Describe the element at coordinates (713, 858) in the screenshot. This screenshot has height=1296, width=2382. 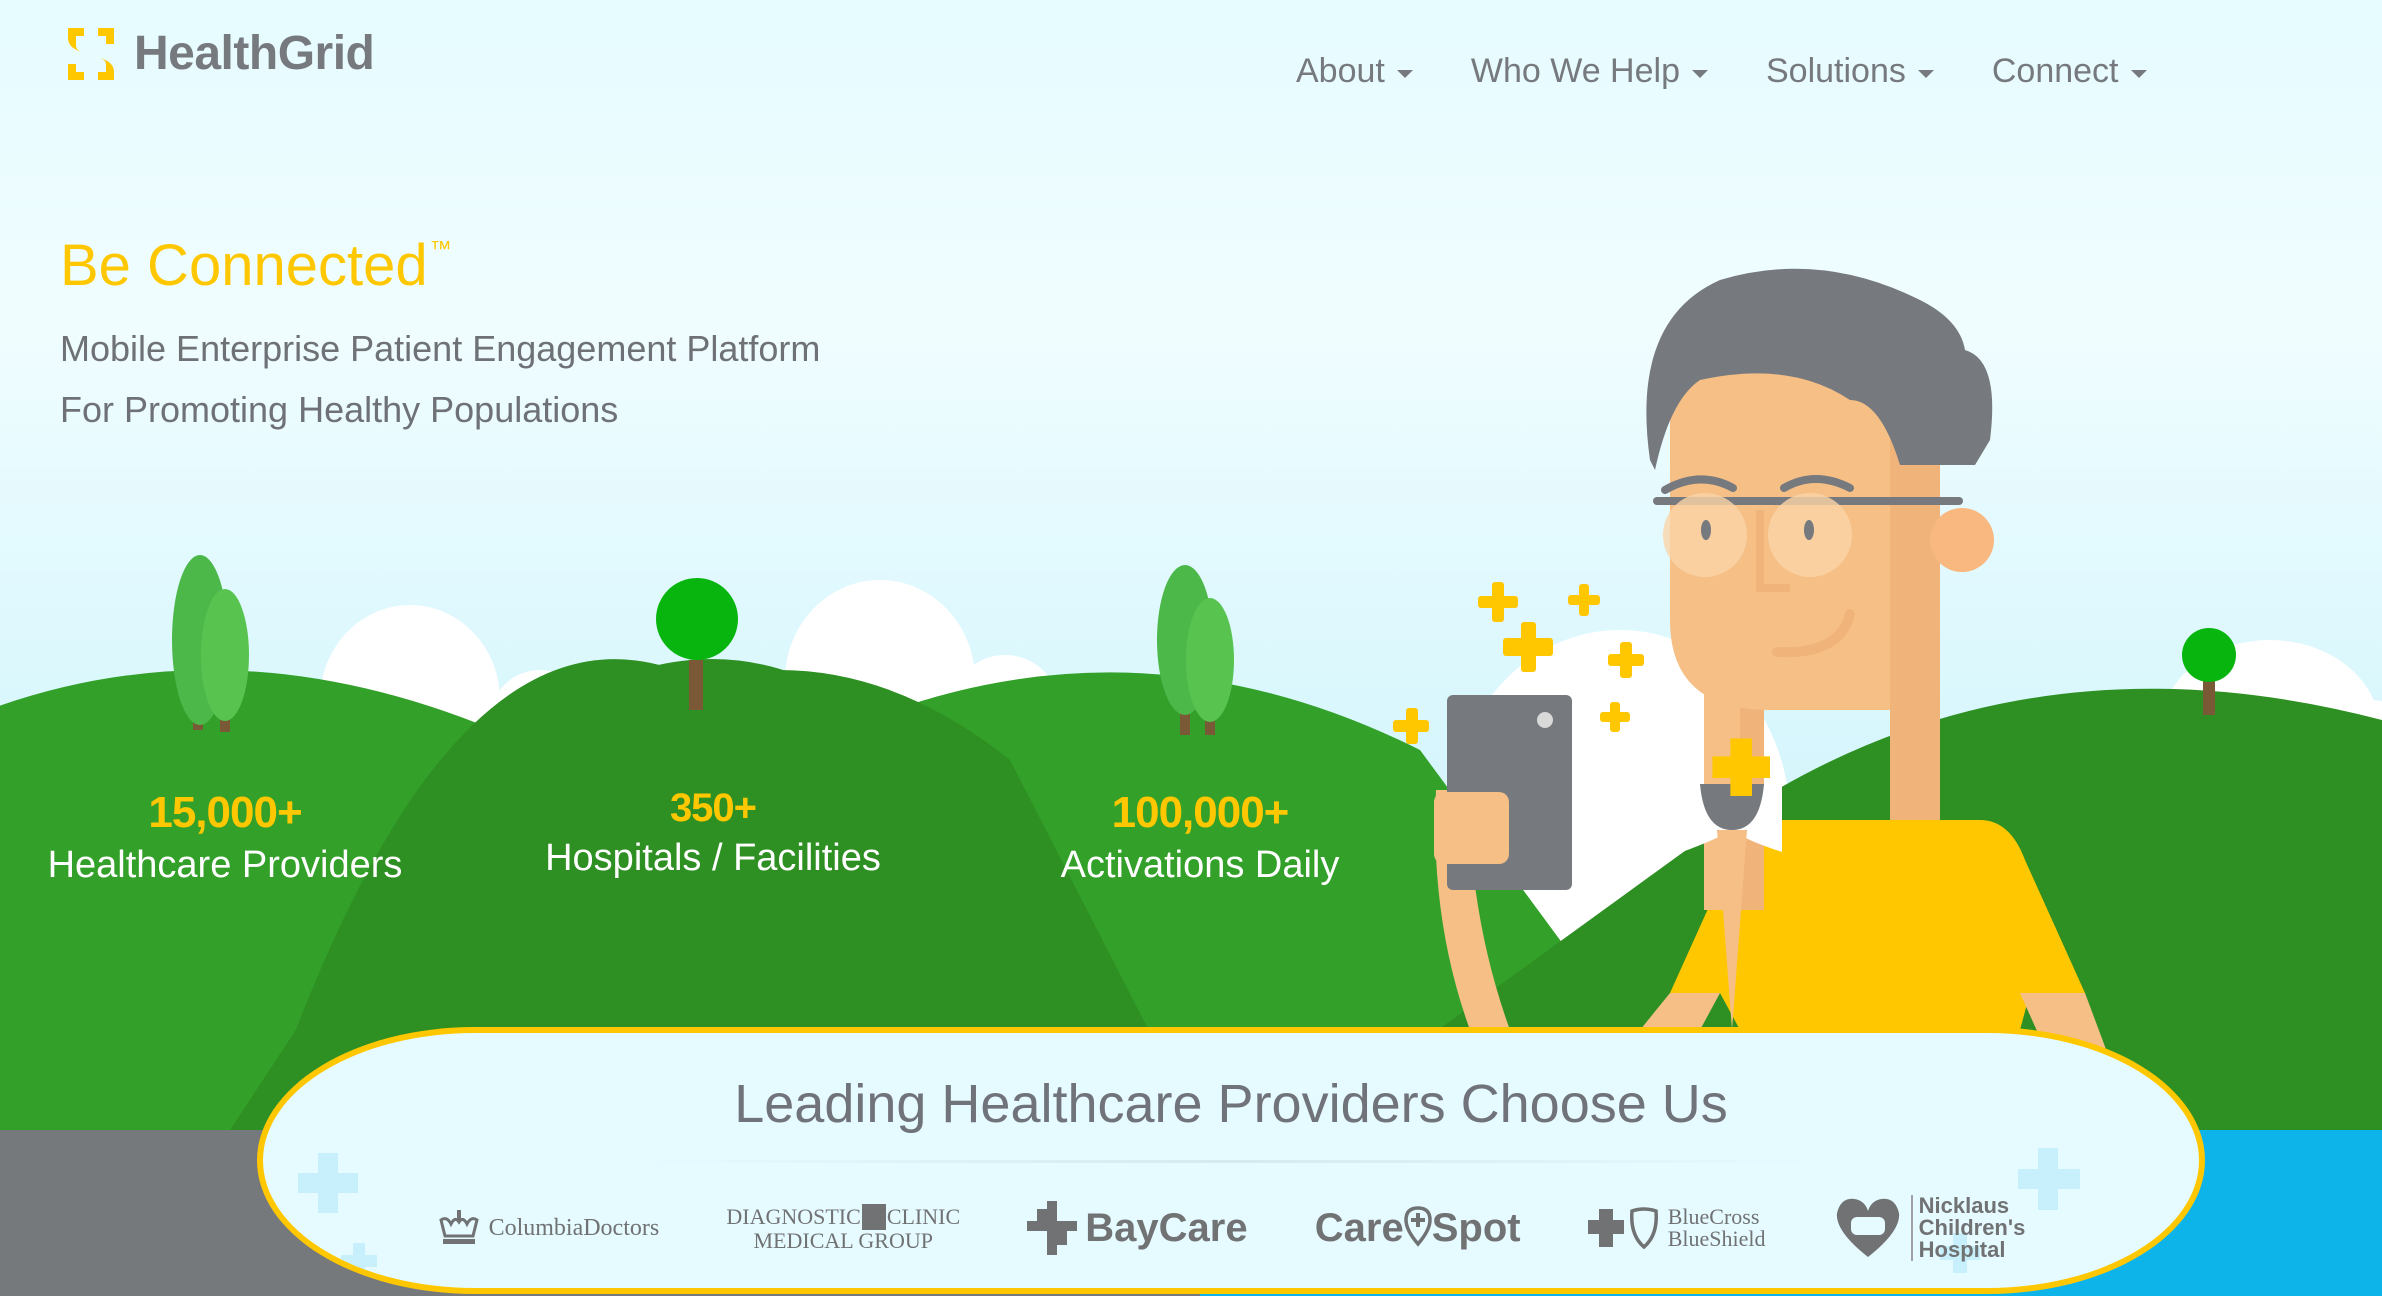
I see `stat-label: Hospitals / Facilities` at that location.